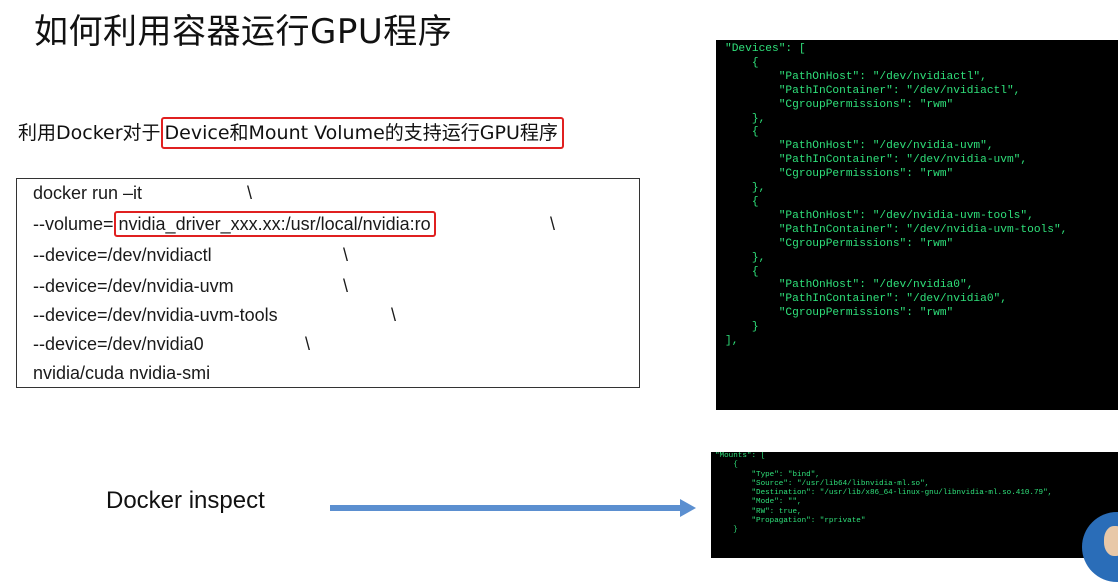  I want to click on command-line-device-nvidiactl: --device=/dev/nvidiactl, so click(122, 255).